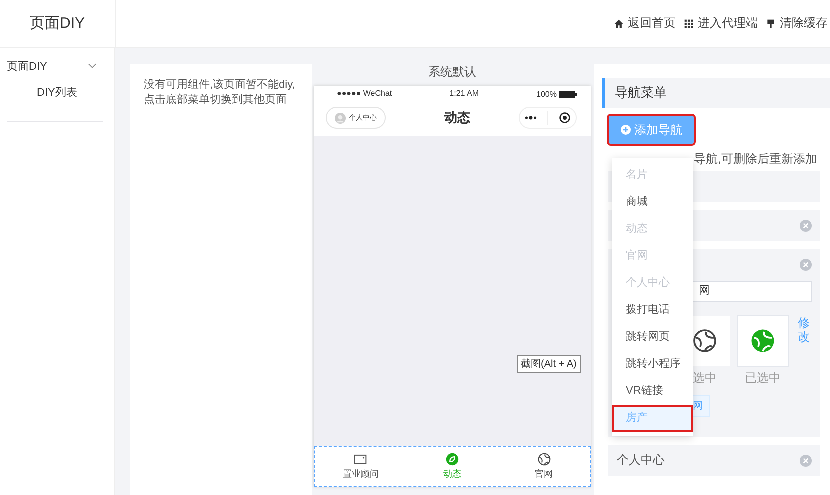 This screenshot has height=495, width=830. What do you see at coordinates (564, 118) in the screenshot?
I see `target-icon` at bounding box center [564, 118].